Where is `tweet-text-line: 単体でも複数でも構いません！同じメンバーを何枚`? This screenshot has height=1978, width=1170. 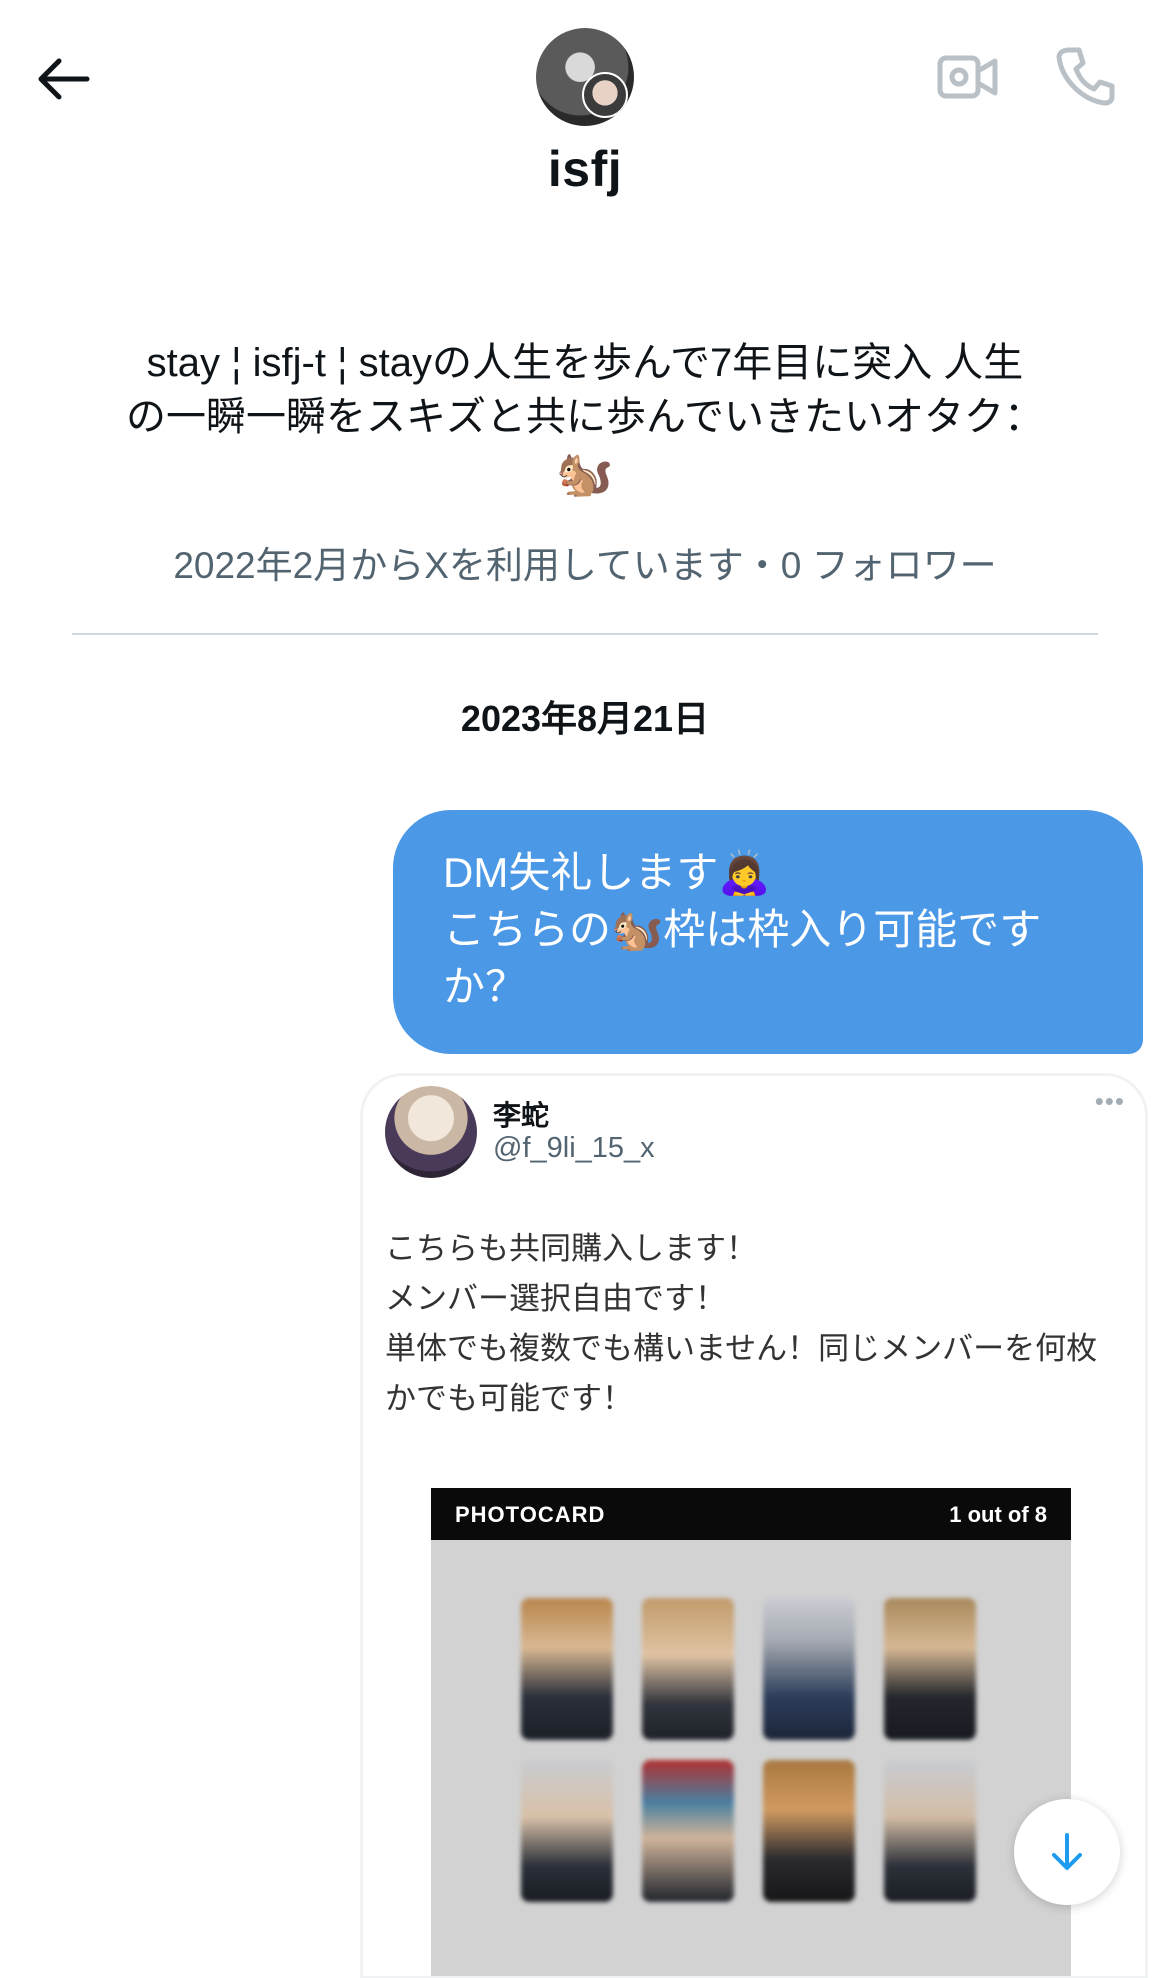 tweet-text-line: 単体でも複数でも構いません！同じメンバーを何枚 is located at coordinates (741, 1348).